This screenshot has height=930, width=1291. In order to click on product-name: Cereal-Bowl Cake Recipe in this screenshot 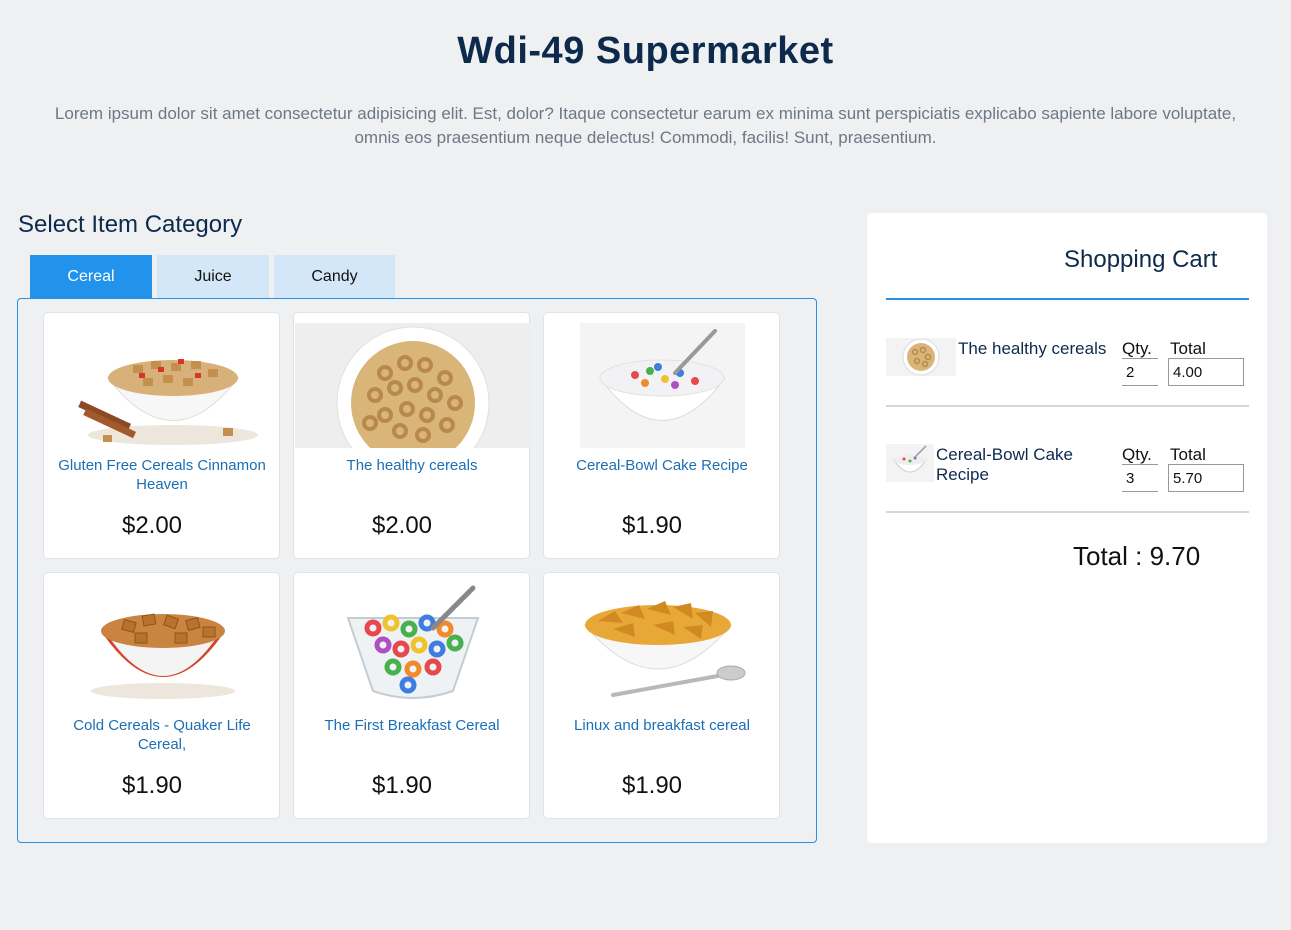, I will do `click(662, 465)`.